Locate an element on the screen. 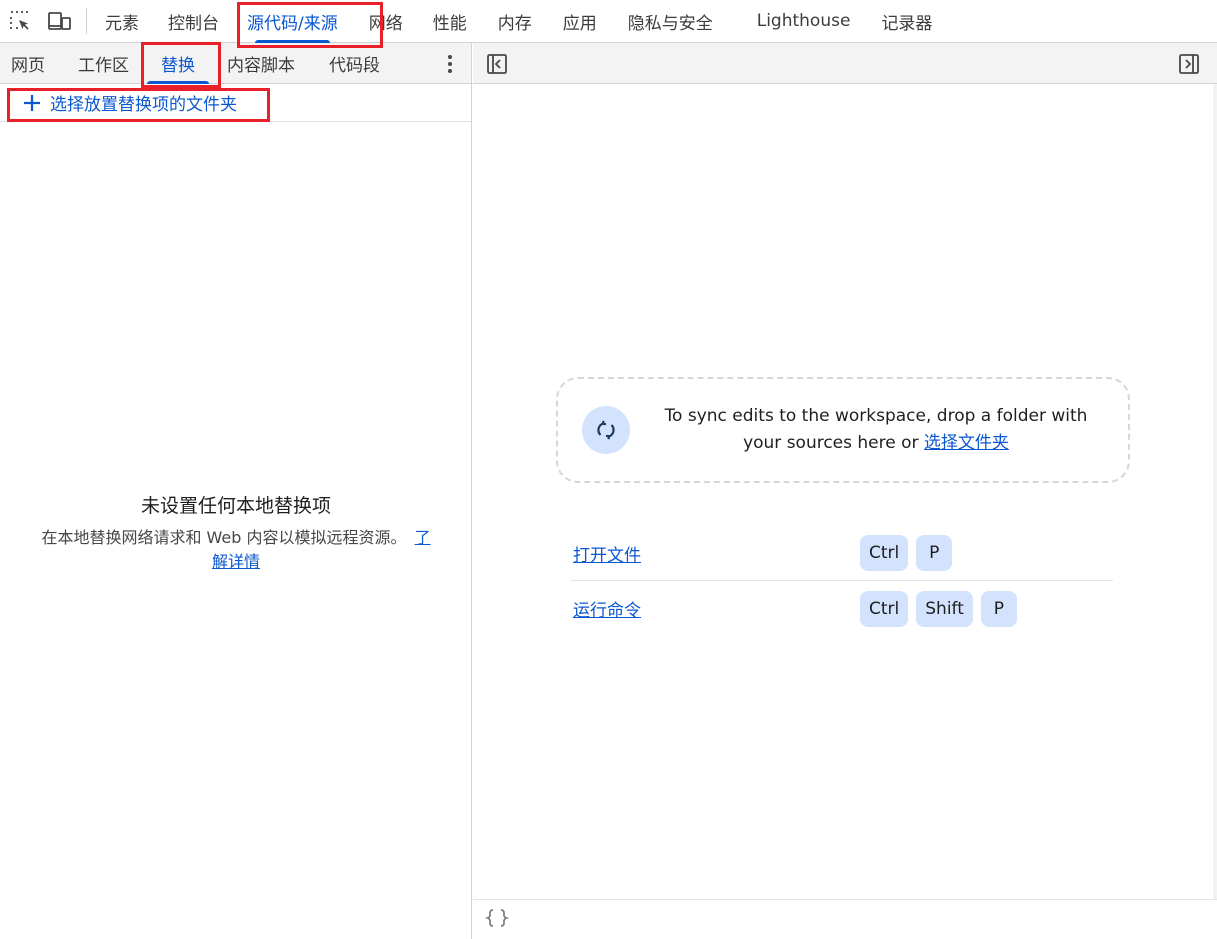  editor-toolbar is located at coordinates (845, 63).